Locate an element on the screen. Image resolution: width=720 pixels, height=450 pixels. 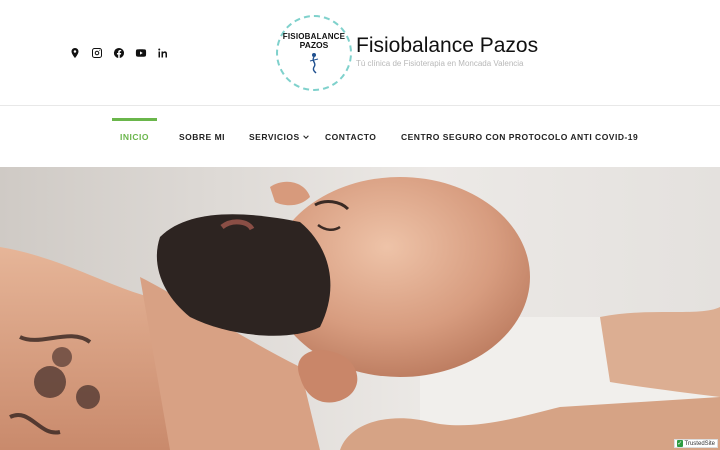
nav-item-contacto: CONTACTO is located at coordinates (350, 136).